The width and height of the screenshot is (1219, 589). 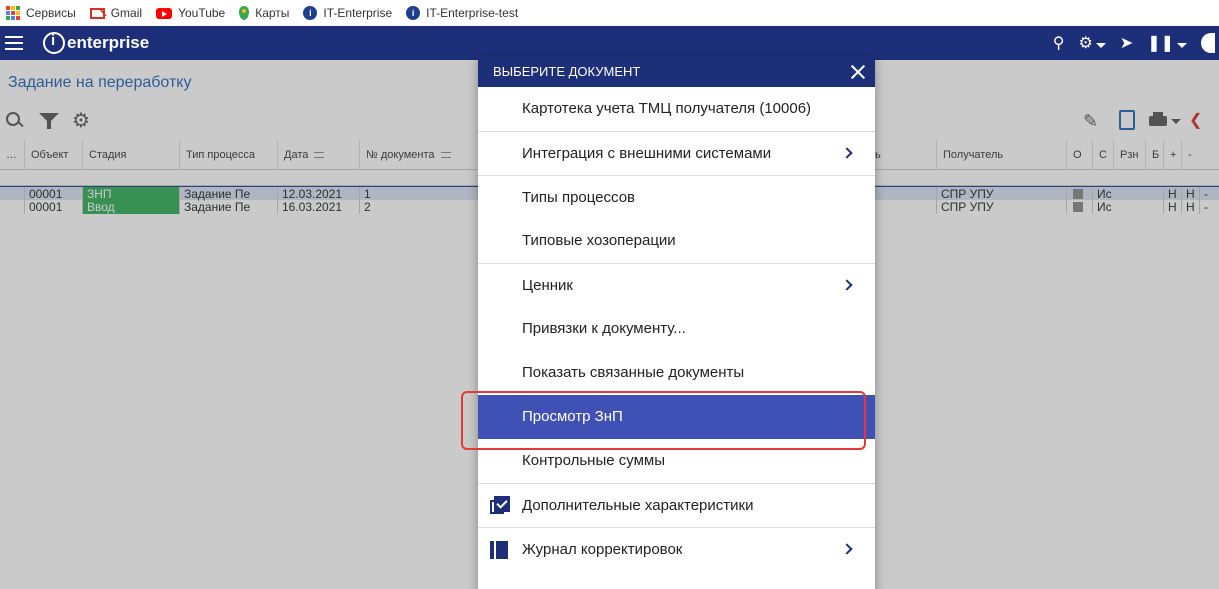 What do you see at coordinates (1092, 43) in the screenshot?
I see `settings-icon: ⚙` at bounding box center [1092, 43].